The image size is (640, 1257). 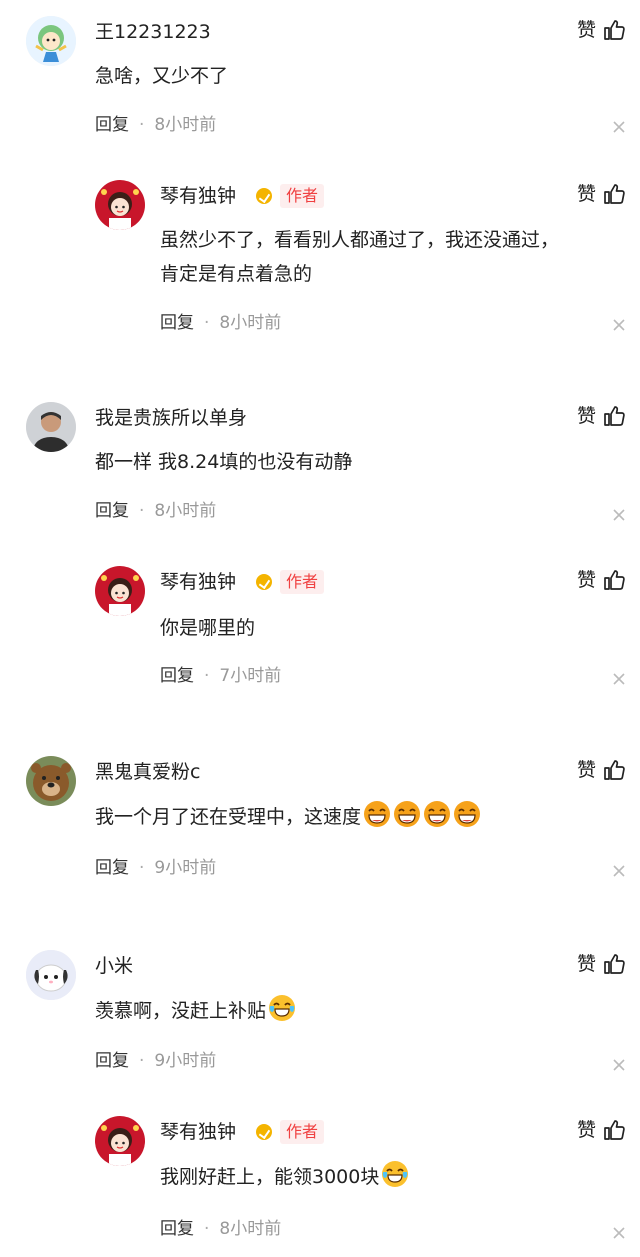 I want to click on comment-time: 7小时前, so click(x=250, y=676).